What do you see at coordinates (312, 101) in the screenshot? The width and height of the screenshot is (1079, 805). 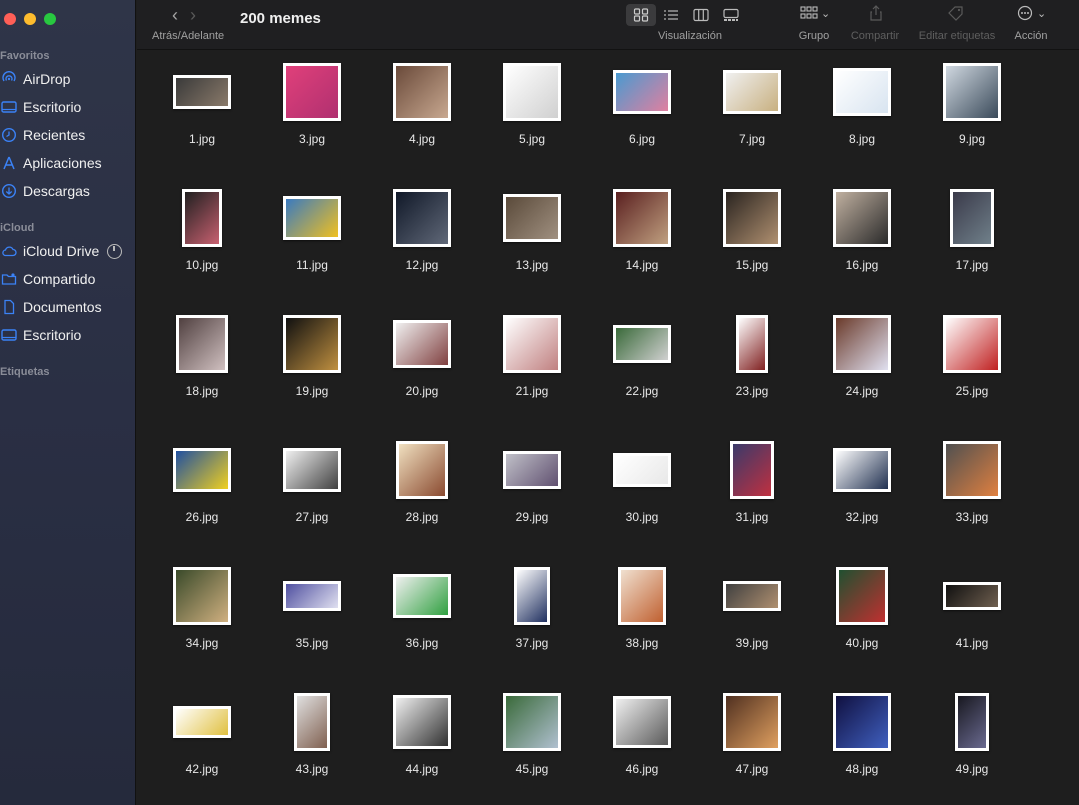 I see `file-item: 3.jpg` at bounding box center [312, 101].